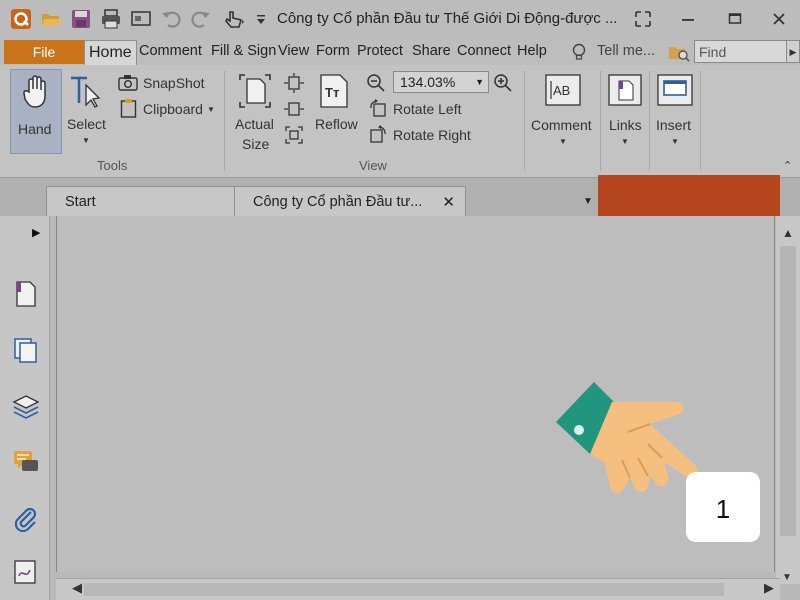  I want to click on select-text-icon, so click(86, 92).